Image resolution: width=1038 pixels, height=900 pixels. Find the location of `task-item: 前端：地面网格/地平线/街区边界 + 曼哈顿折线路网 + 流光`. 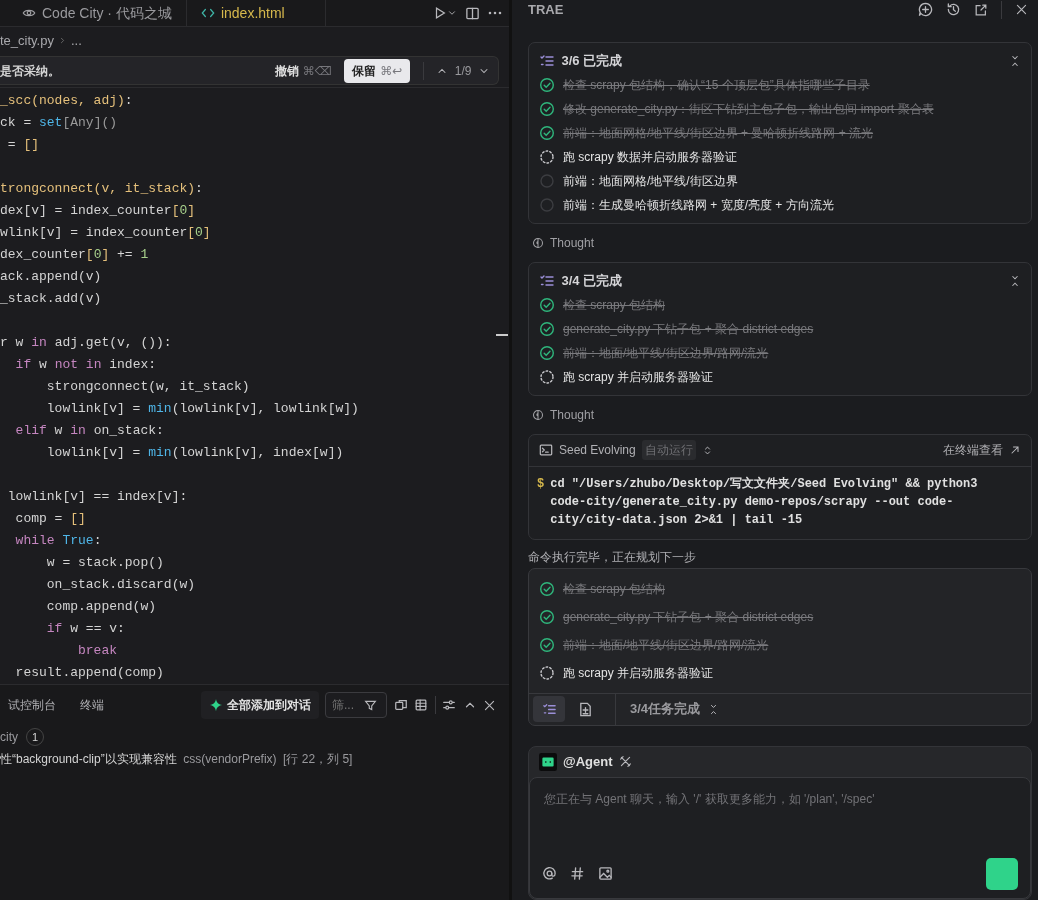

task-item: 前端：地面网格/地平线/街区边界 + 曼哈顿折线路网 + 流光 is located at coordinates (780, 132).